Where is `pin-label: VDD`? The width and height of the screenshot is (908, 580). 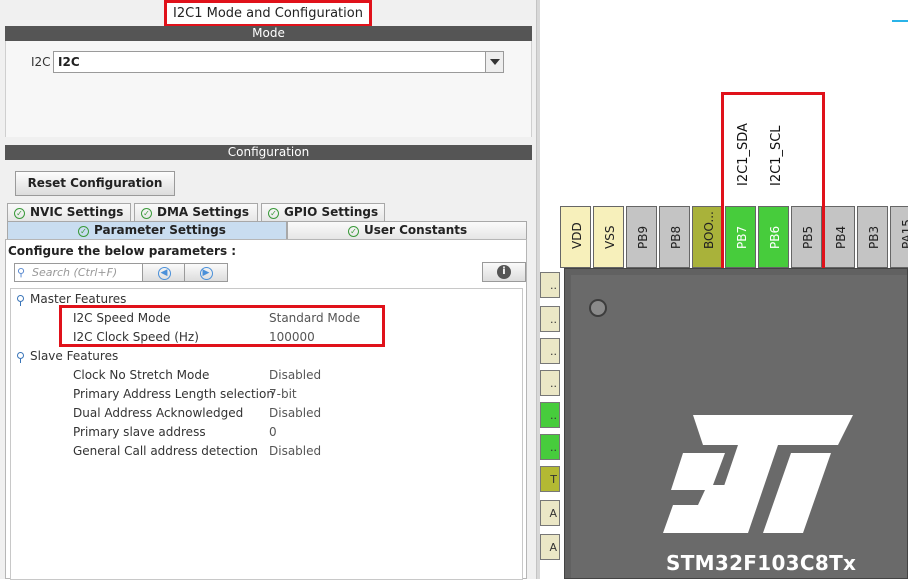 pin-label: VDD is located at coordinates (577, 235).